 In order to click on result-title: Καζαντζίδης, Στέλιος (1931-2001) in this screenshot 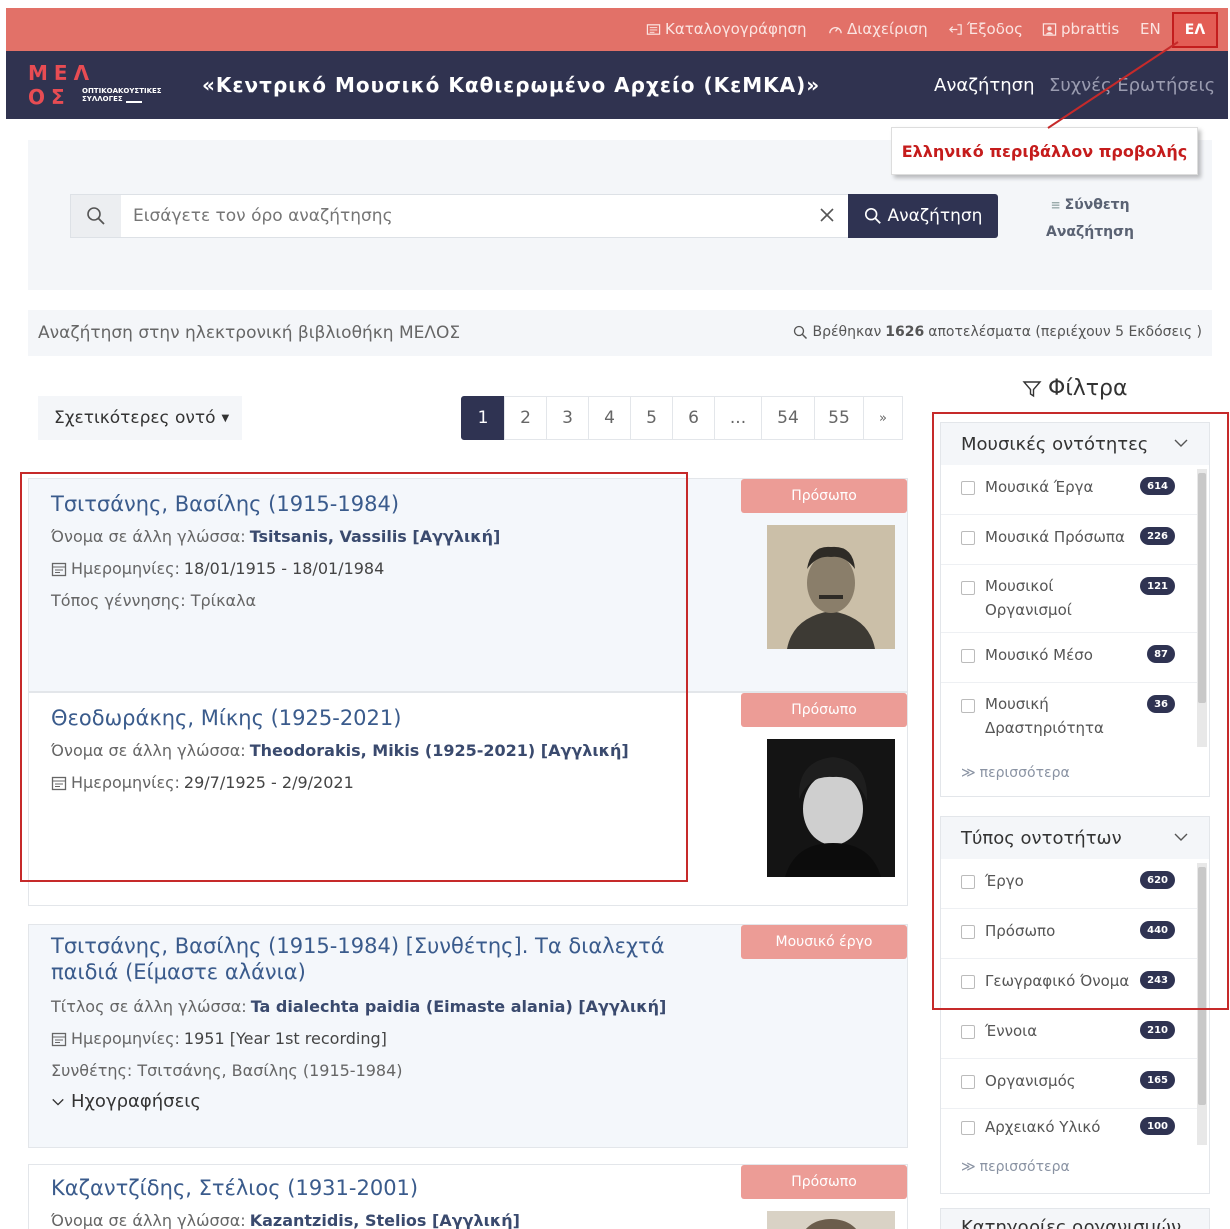, I will do `click(391, 1188)`.